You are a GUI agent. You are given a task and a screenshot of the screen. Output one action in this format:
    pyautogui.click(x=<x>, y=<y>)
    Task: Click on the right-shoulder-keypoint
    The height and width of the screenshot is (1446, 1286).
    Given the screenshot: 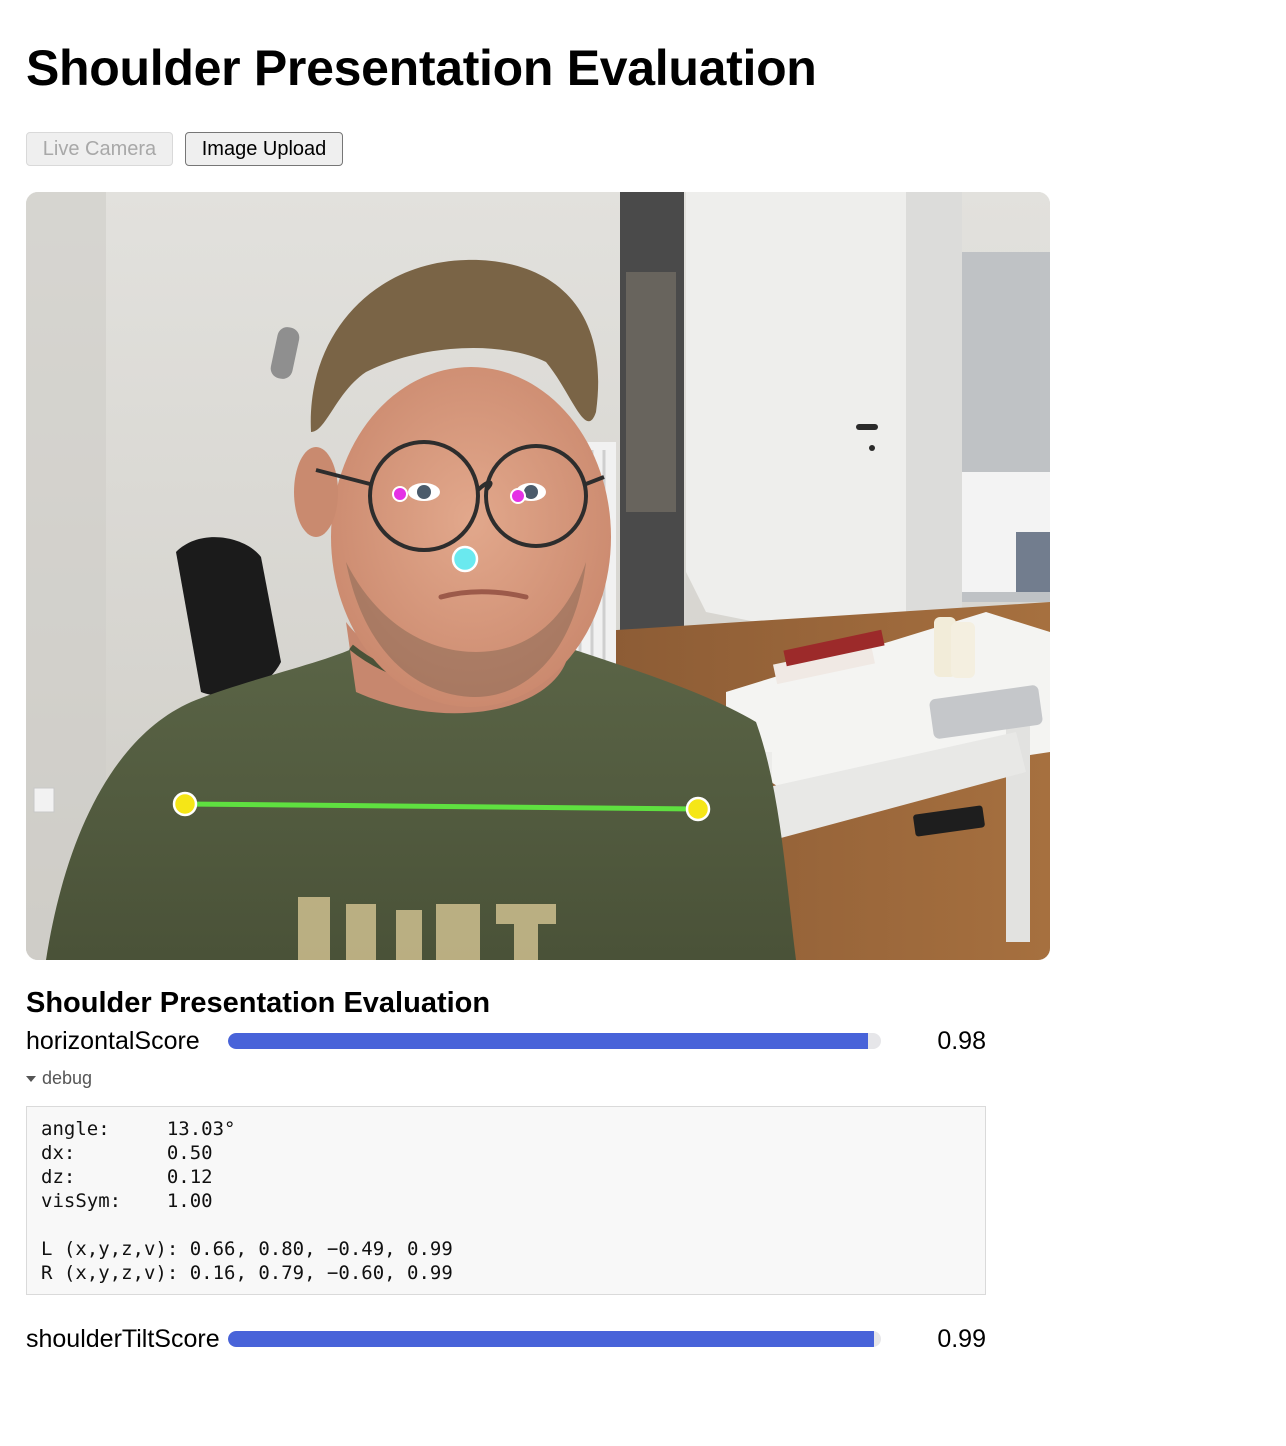 What is the action you would take?
    pyautogui.click(x=698, y=809)
    